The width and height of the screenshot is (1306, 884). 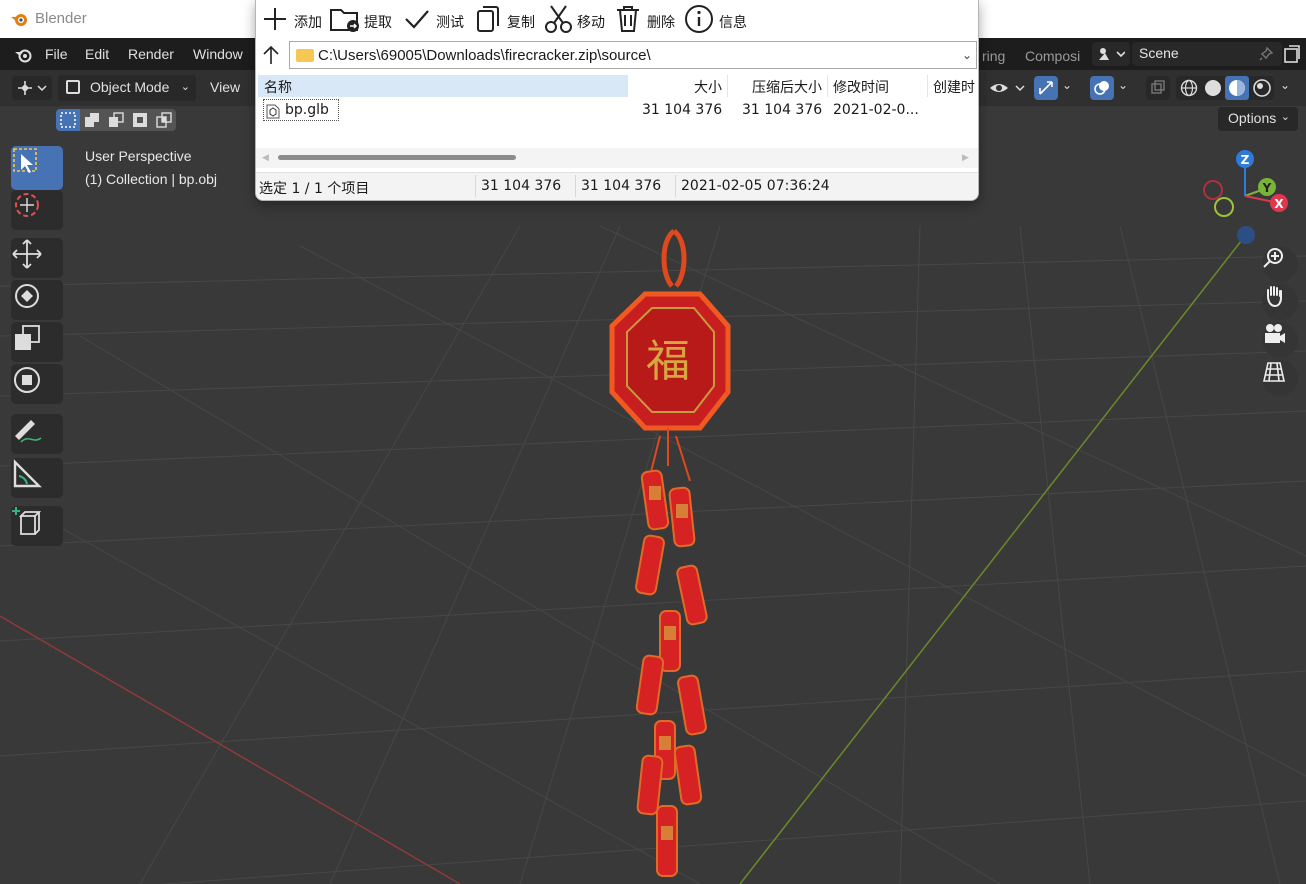 I want to click on xray-icon, so click(x=1158, y=87).